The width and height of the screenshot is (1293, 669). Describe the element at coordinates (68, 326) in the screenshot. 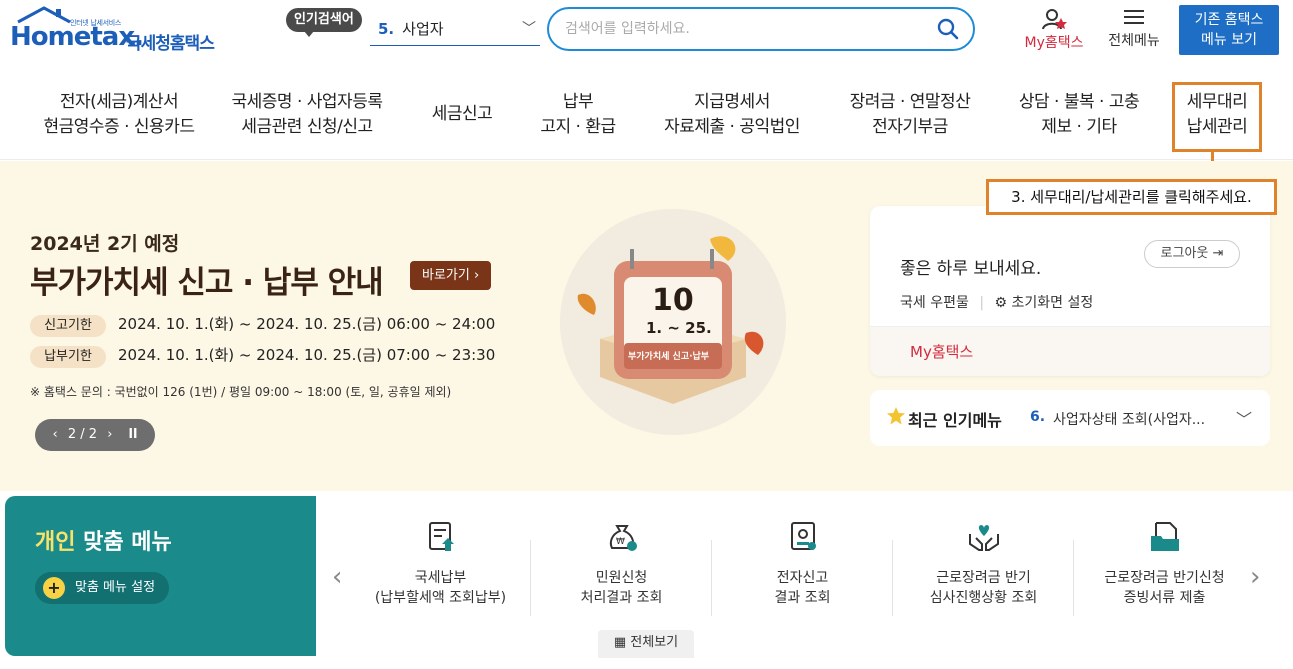

I see `filing-period-tag: 신고기한` at that location.